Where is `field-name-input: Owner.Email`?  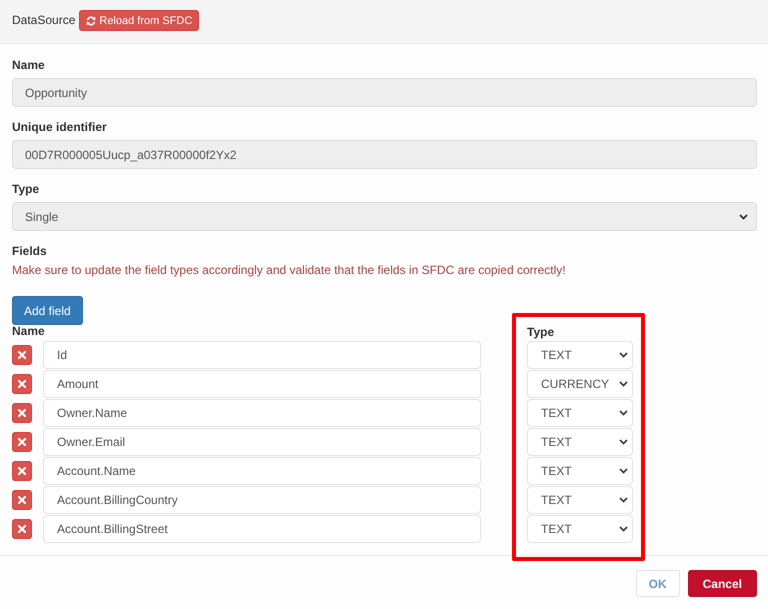
field-name-input: Owner.Email is located at coordinates (262, 442).